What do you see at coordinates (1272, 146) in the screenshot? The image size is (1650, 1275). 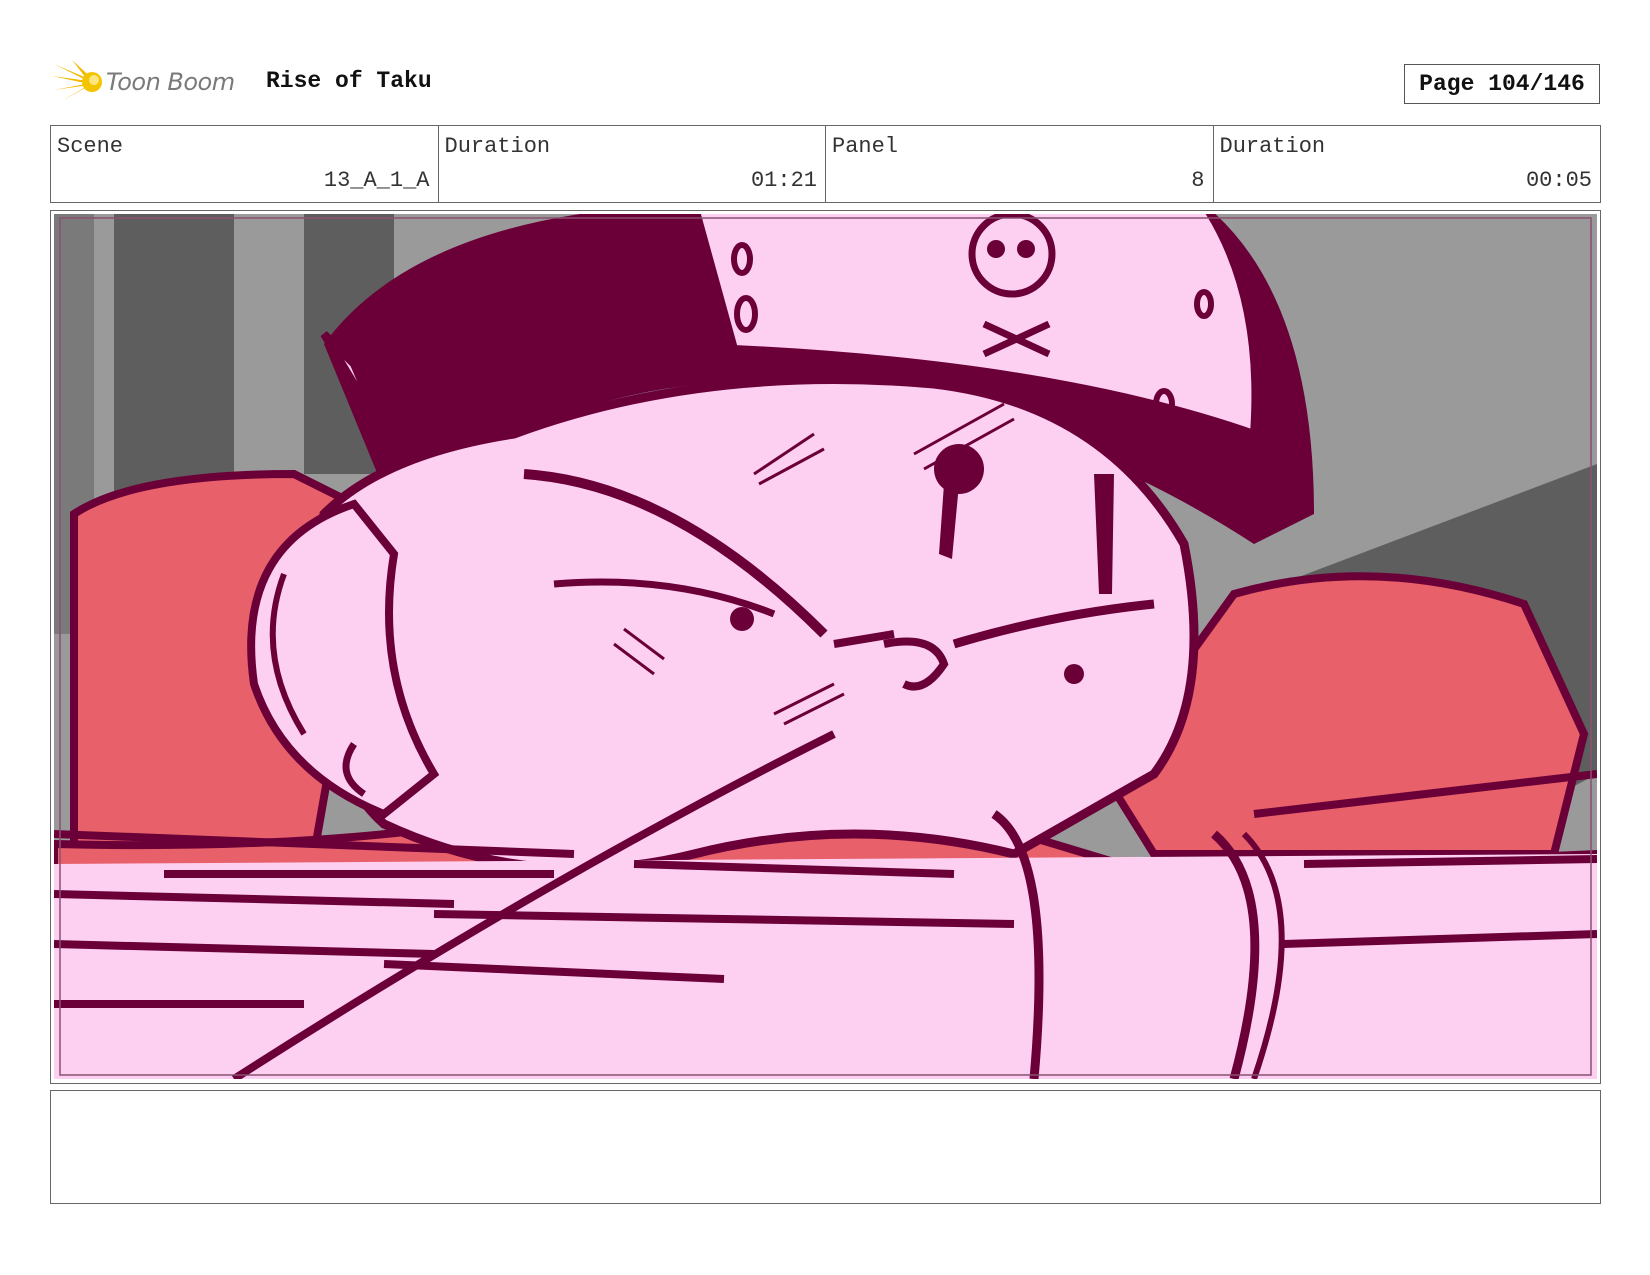 I see `panel-duration-label: Duration` at bounding box center [1272, 146].